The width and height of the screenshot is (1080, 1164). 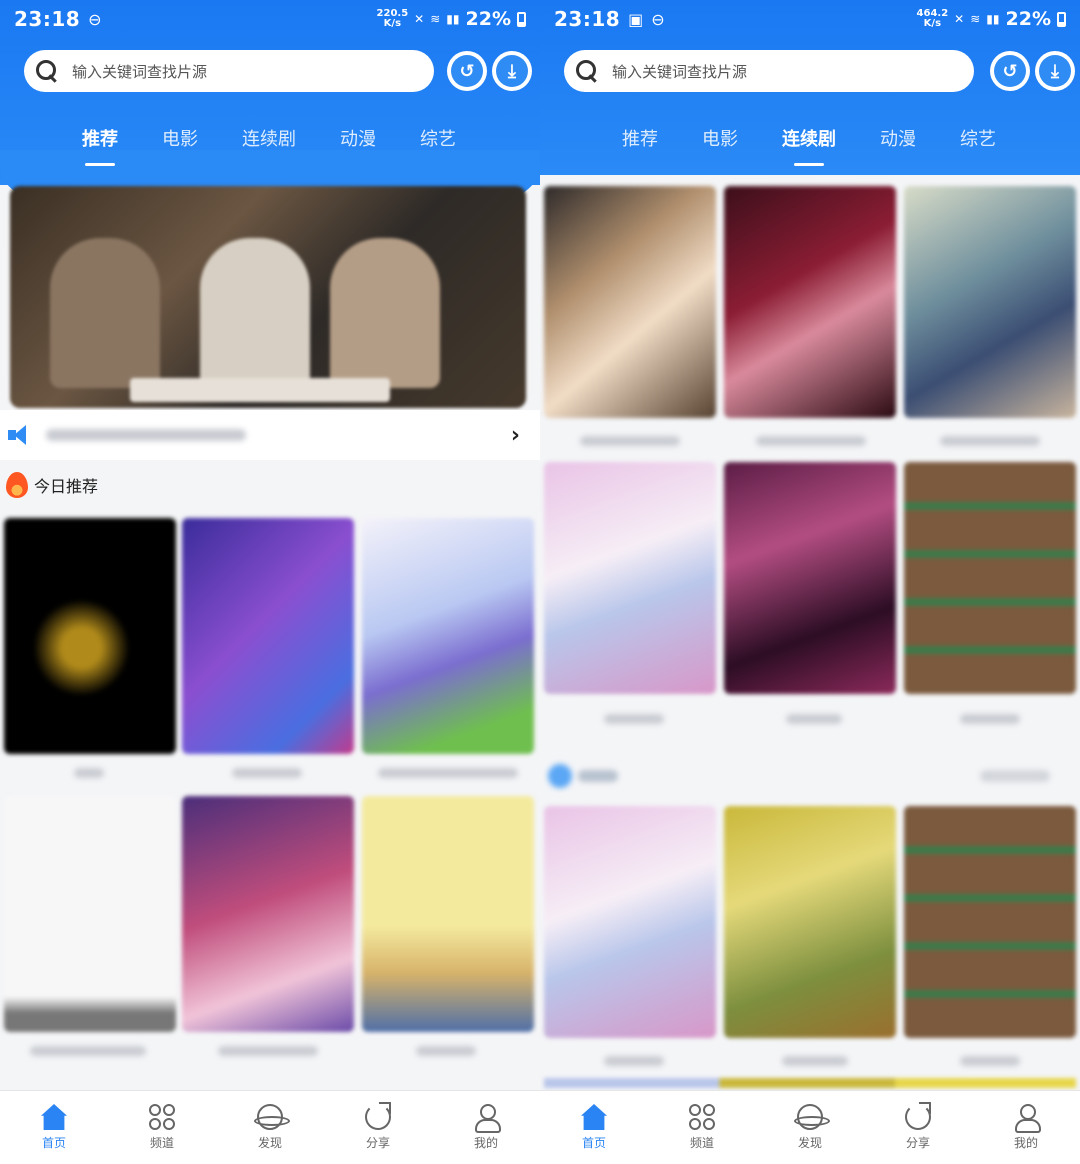 What do you see at coordinates (268, 297) in the screenshot?
I see `banner-carousel` at bounding box center [268, 297].